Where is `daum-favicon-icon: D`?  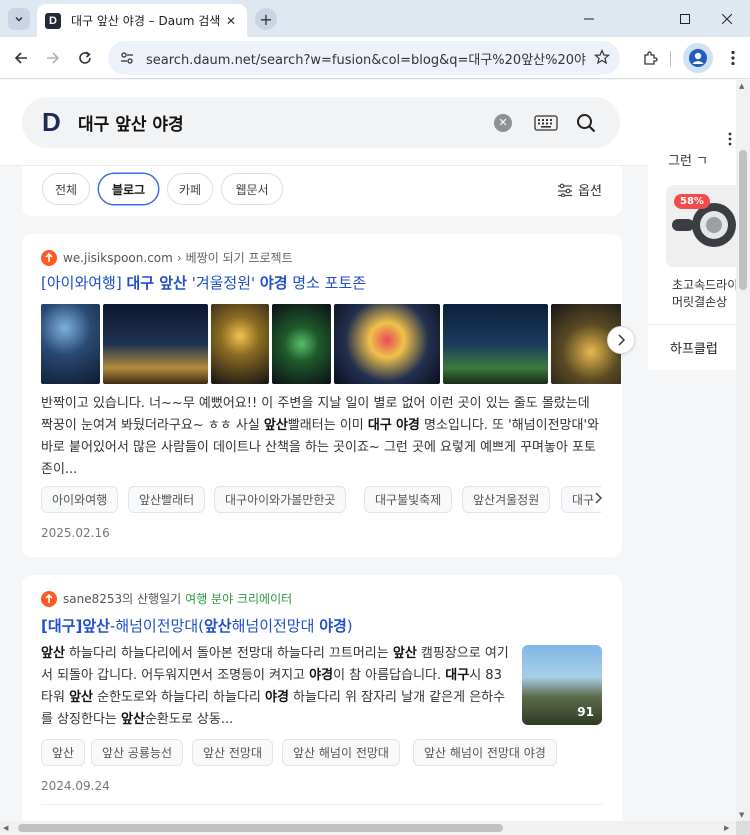 daum-favicon-icon: D is located at coordinates (53, 20).